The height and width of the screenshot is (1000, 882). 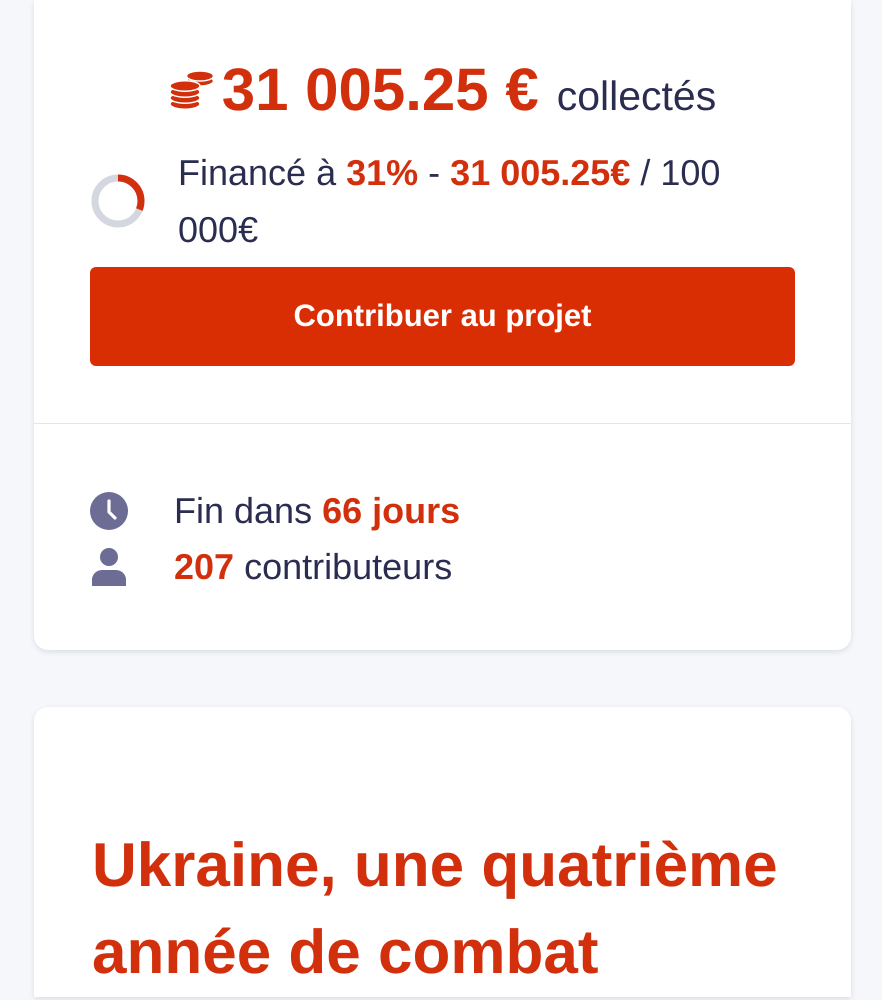 What do you see at coordinates (435, 909) in the screenshot?
I see `article-title: Ukraine, une quatrième année de combat` at bounding box center [435, 909].